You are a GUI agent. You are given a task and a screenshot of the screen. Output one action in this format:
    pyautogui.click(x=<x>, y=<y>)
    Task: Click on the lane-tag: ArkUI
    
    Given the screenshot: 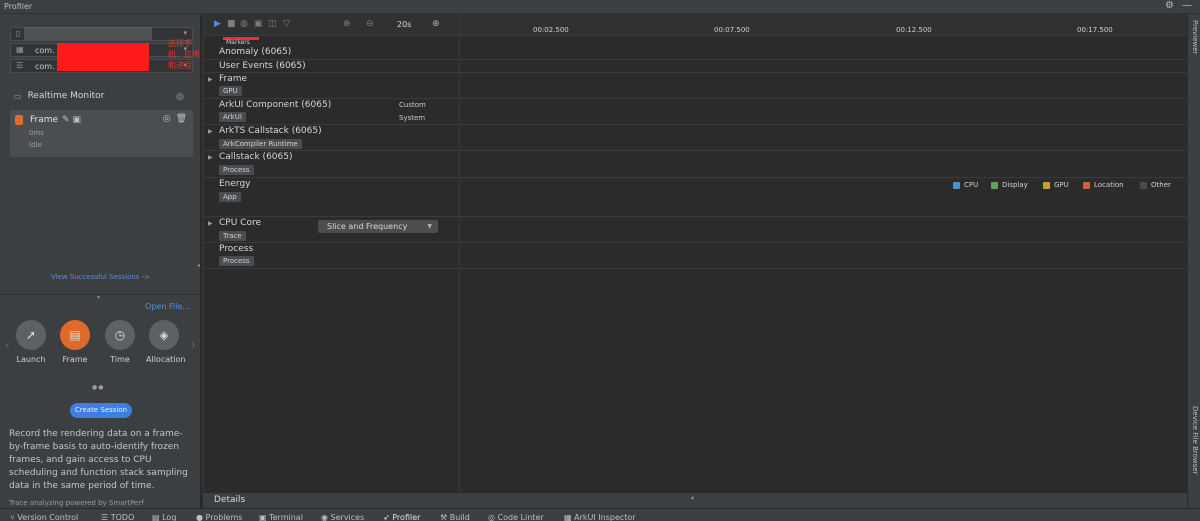 What is the action you would take?
    pyautogui.click(x=232, y=117)
    